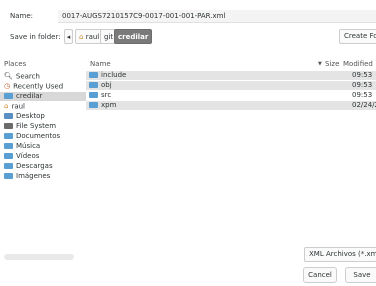  What do you see at coordinates (106, 95) in the screenshot?
I see `file-name: src` at bounding box center [106, 95].